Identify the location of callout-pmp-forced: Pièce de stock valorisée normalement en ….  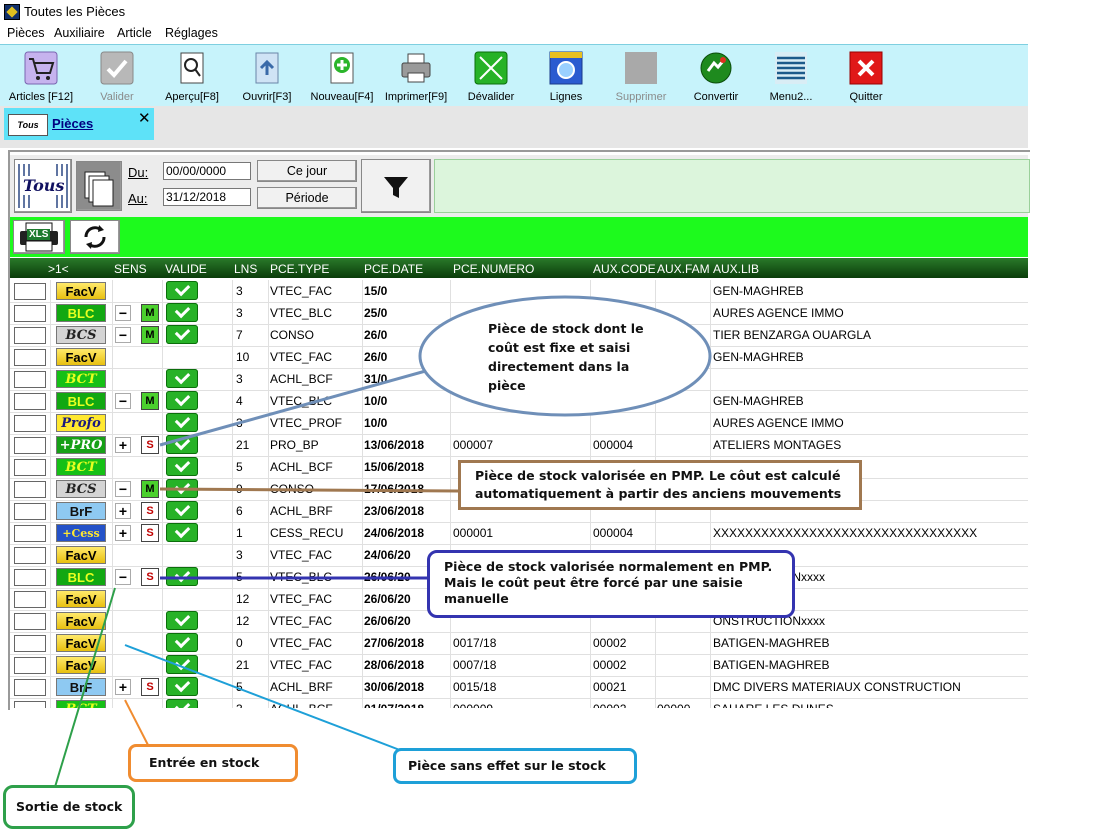
(611, 584).